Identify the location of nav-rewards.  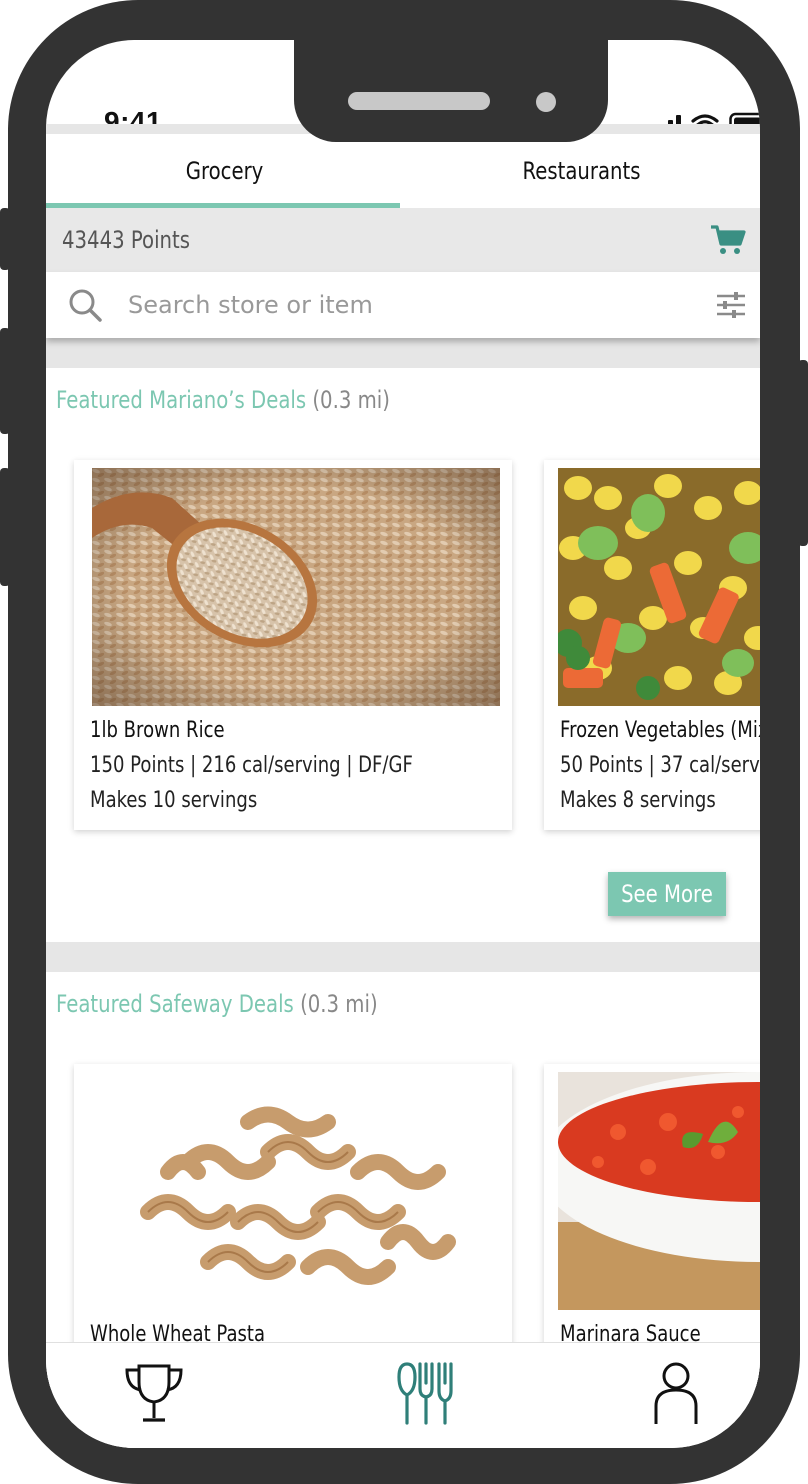
(154, 1393).